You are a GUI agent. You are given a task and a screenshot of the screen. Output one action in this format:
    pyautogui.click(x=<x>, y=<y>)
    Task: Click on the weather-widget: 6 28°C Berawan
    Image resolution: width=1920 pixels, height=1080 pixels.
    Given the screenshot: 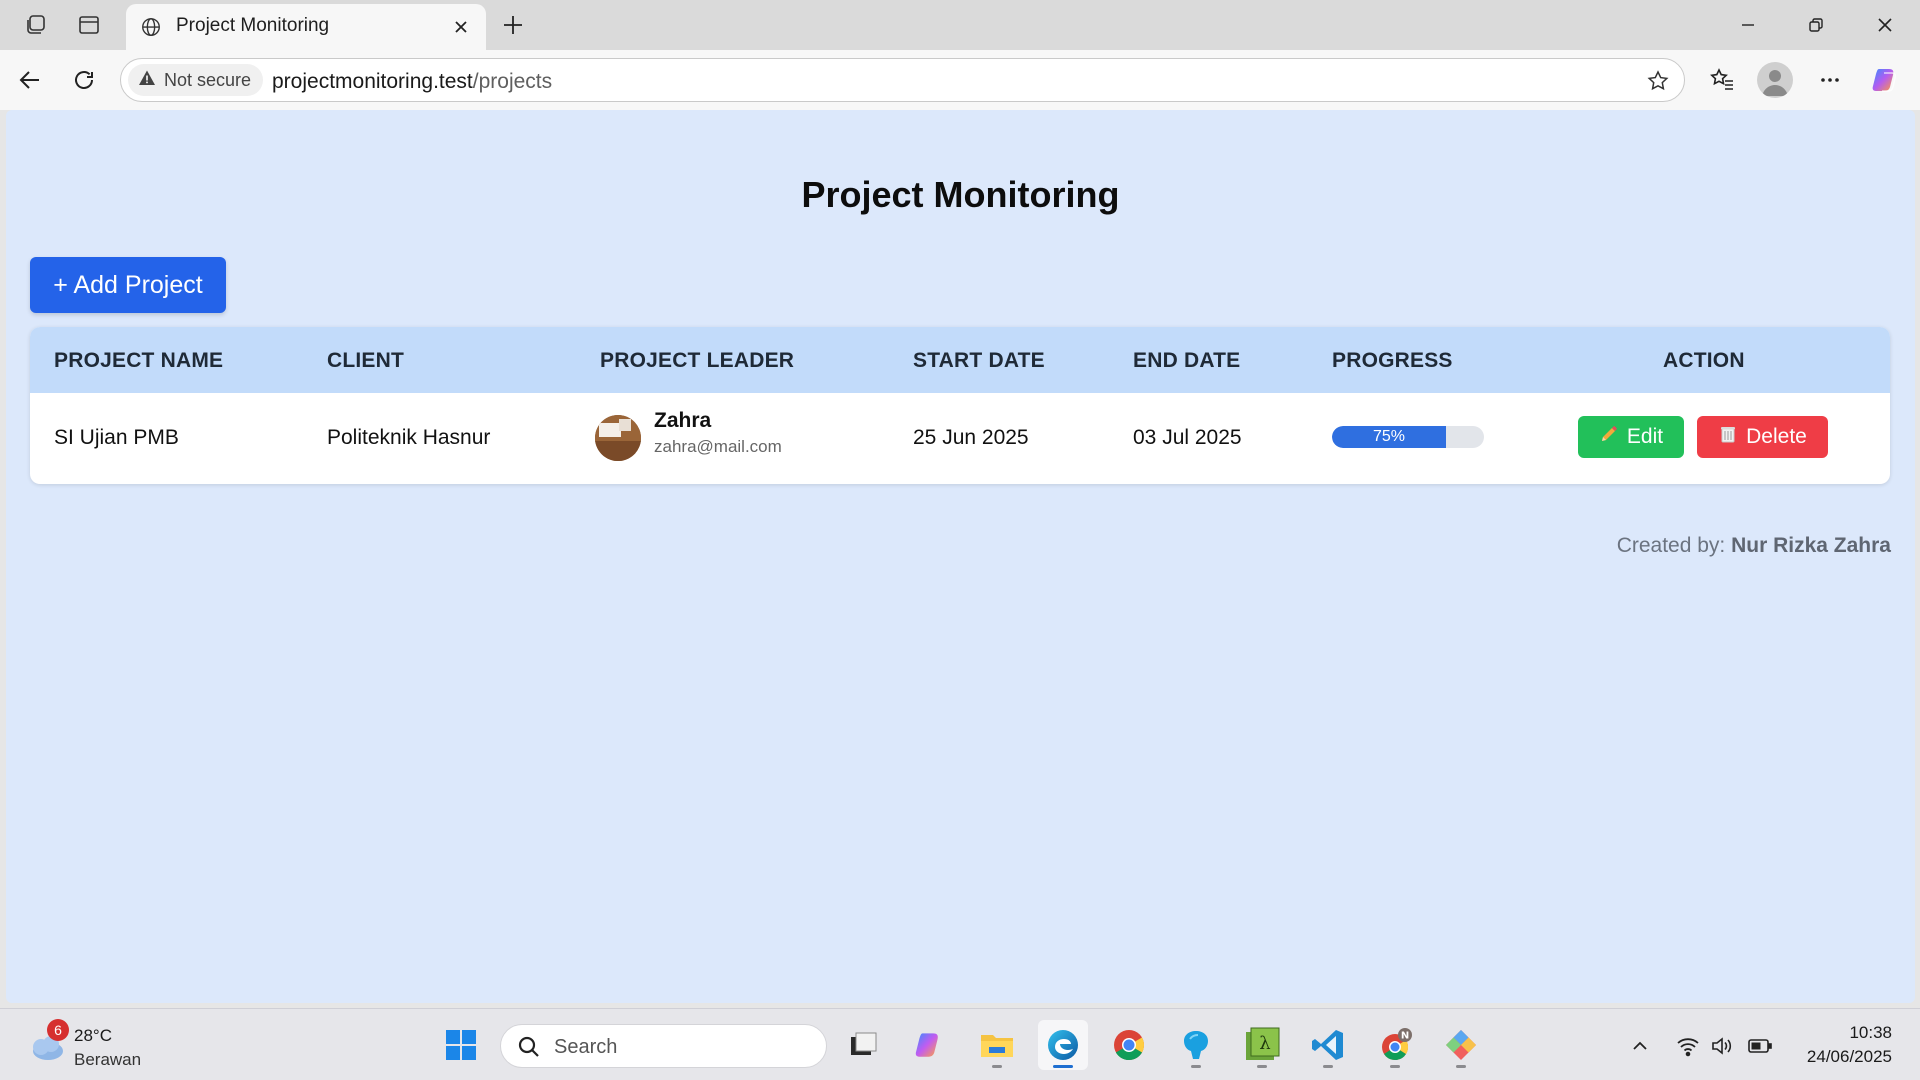 What is the action you would take?
    pyautogui.click(x=91, y=1045)
    